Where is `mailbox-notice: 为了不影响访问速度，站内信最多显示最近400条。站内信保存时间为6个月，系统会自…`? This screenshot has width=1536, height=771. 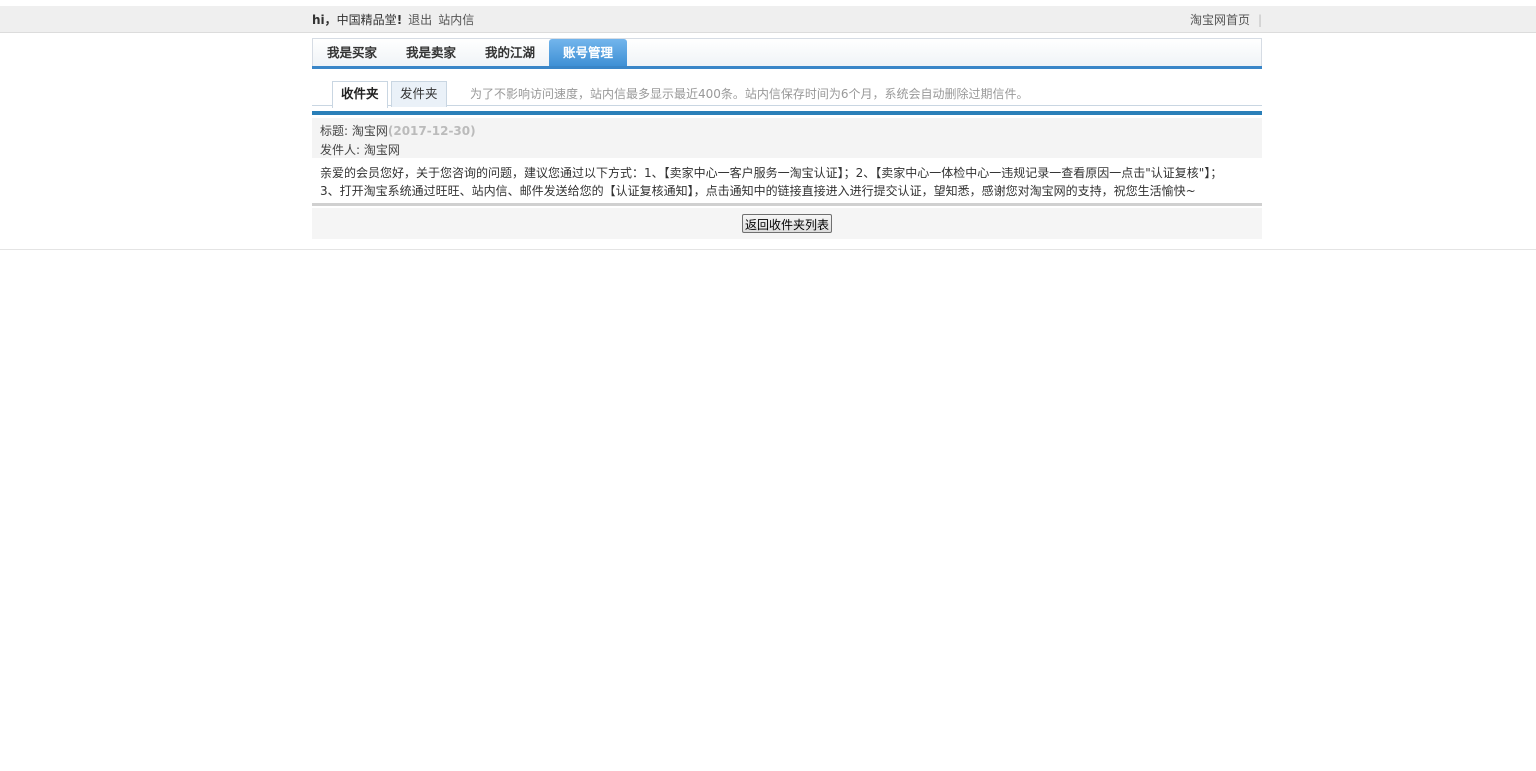 mailbox-notice: 为了不影响访问速度，站内信最多显示最近400条。站内信保存时间为6个月，系统会自… is located at coordinates (749, 94).